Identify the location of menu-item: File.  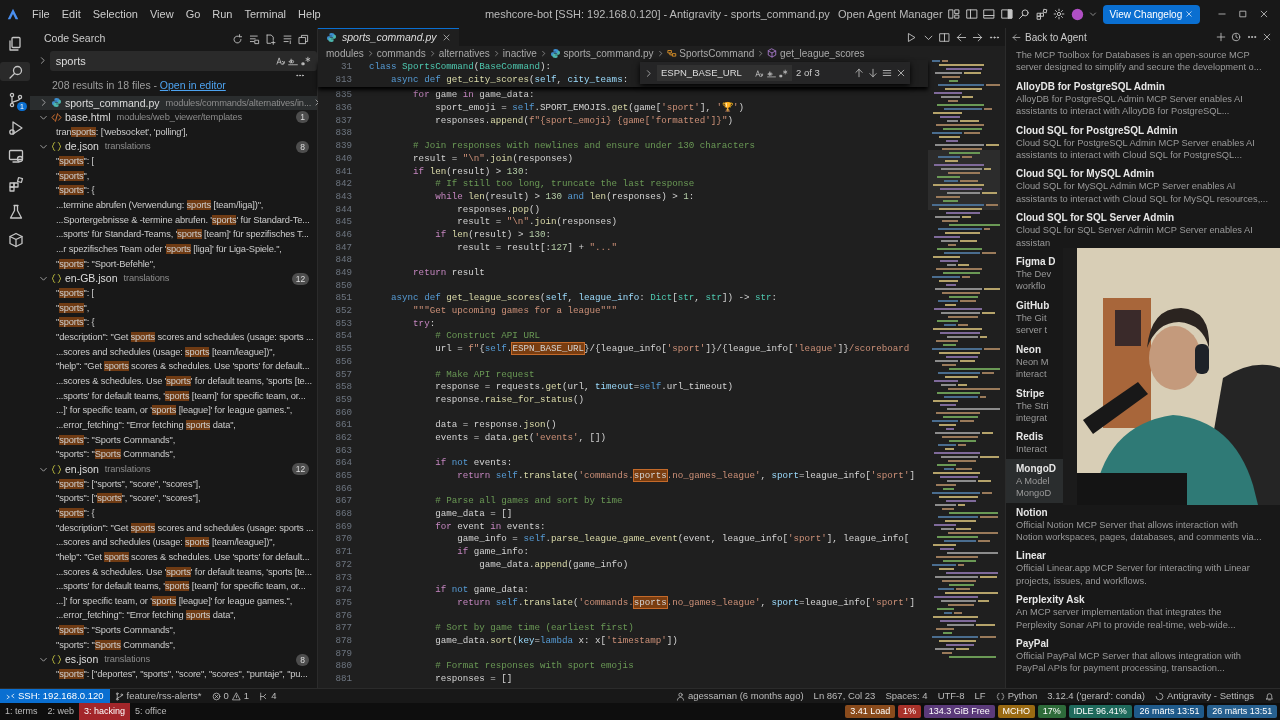
(41, 14).